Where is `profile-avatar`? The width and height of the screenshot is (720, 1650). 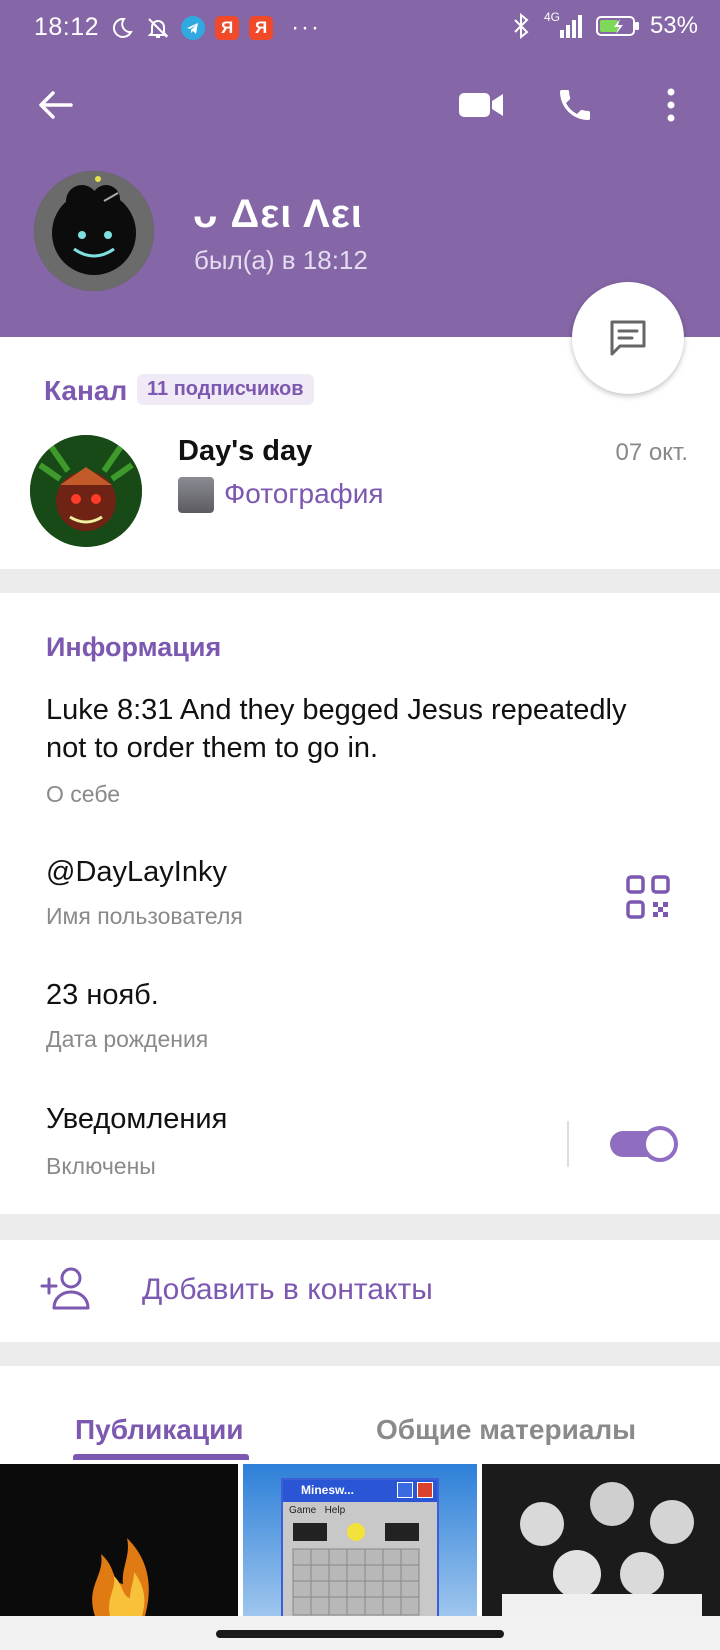 profile-avatar is located at coordinates (94, 231).